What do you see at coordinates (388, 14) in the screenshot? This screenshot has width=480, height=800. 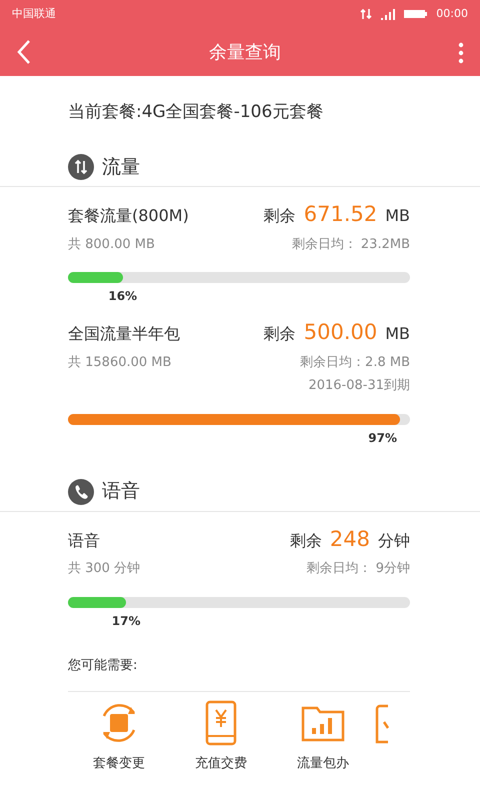 I see `signal-icon` at bounding box center [388, 14].